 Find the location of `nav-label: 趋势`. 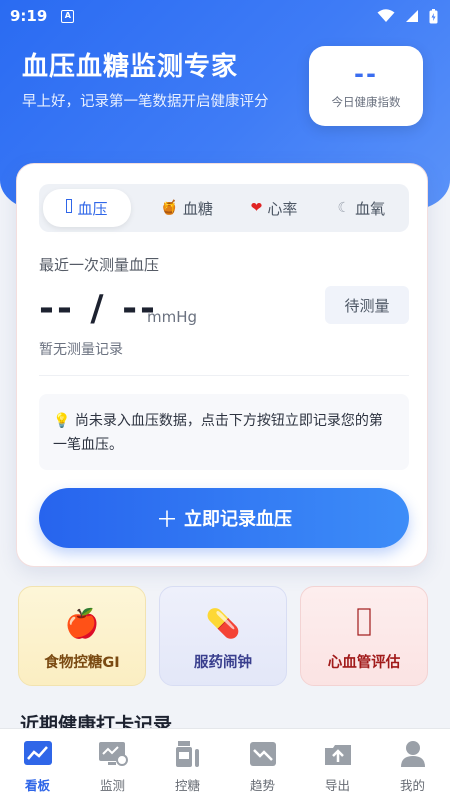

nav-label: 趋势 is located at coordinates (262, 785).